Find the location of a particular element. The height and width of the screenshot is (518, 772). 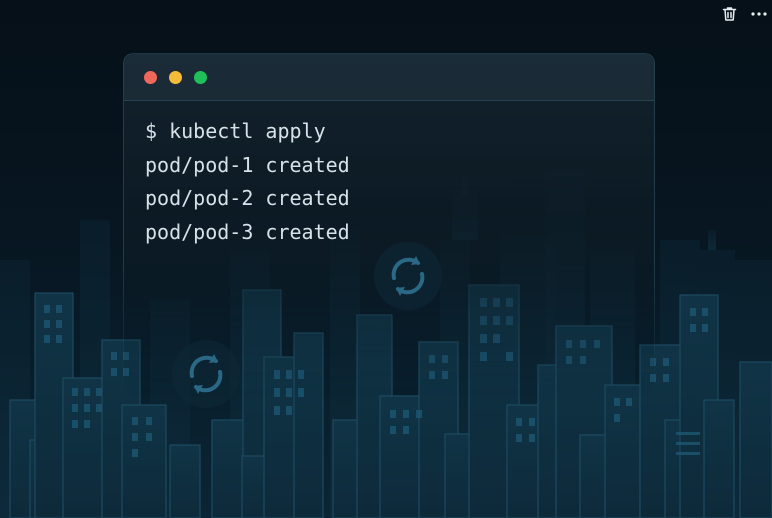

top-actions is located at coordinates (744, 14).